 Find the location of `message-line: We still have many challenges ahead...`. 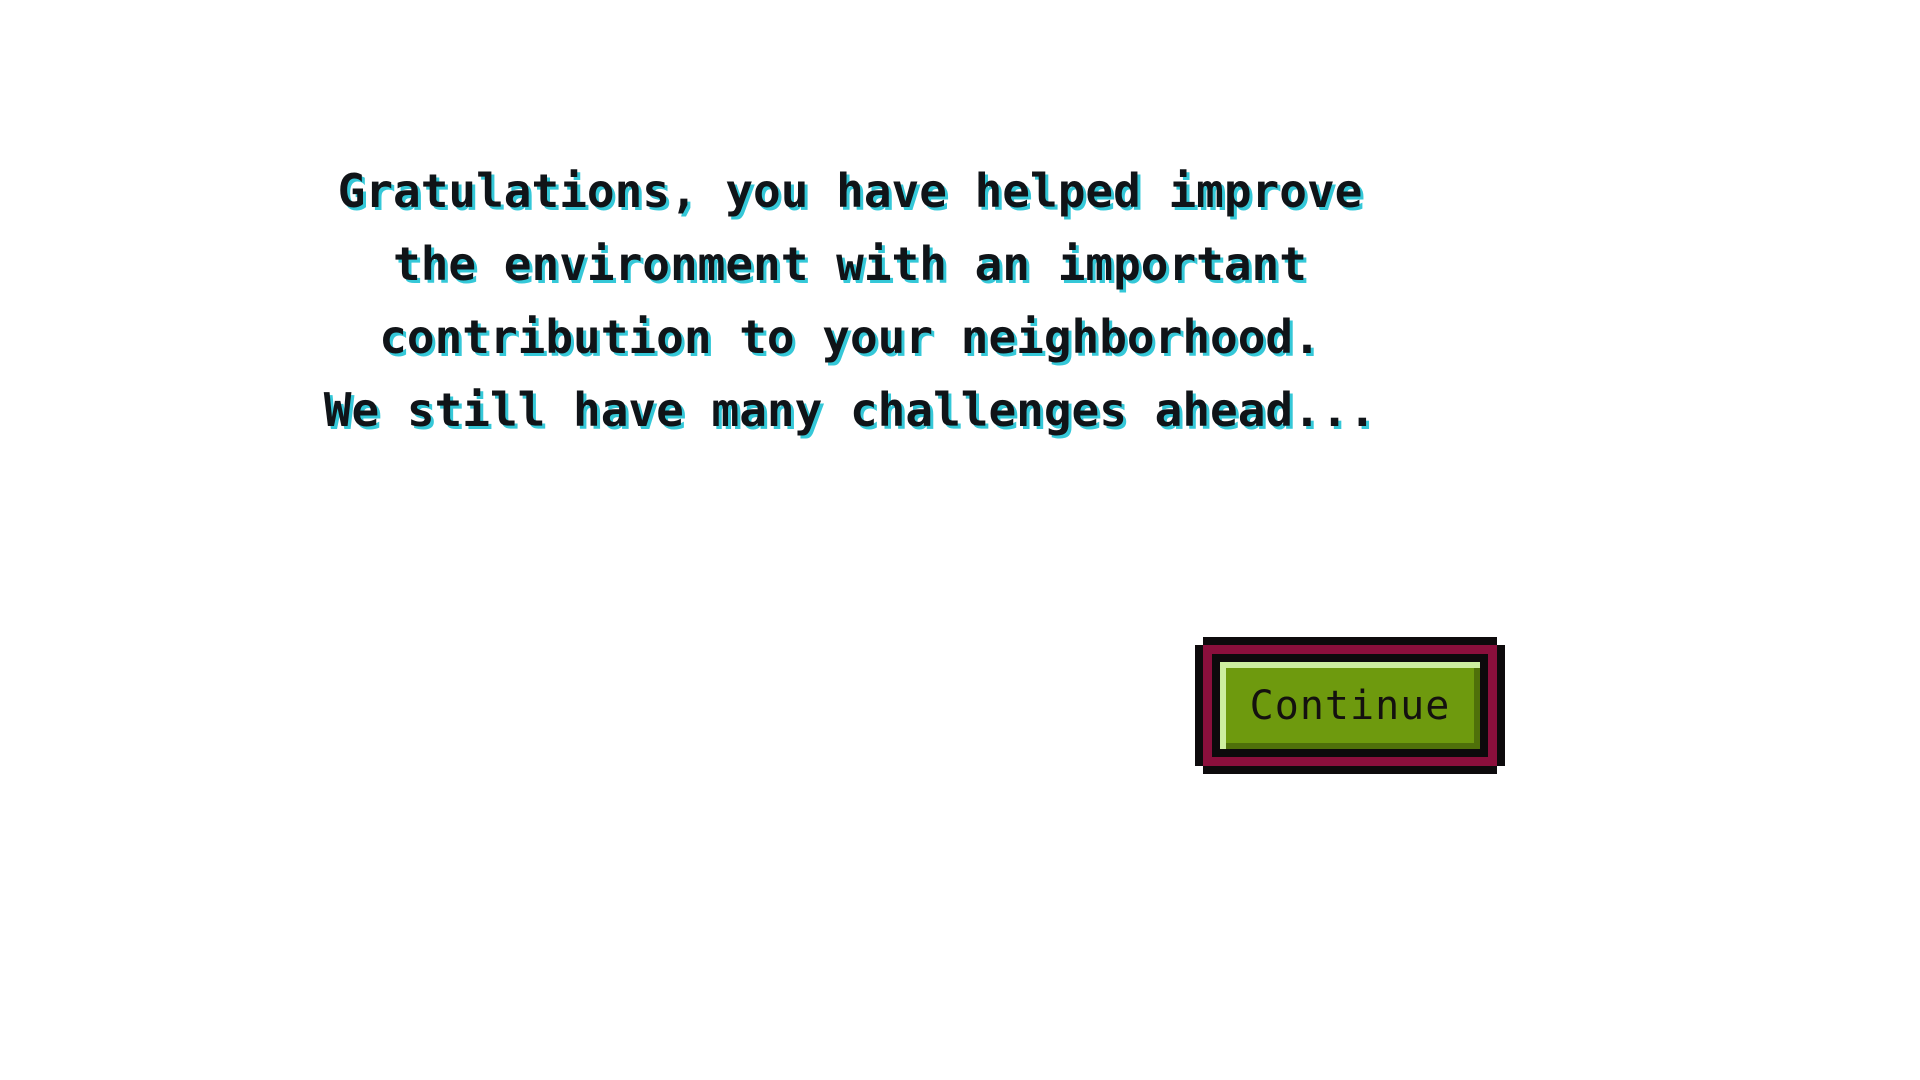

message-line: We still have many challenges ahead... is located at coordinates (850, 410).